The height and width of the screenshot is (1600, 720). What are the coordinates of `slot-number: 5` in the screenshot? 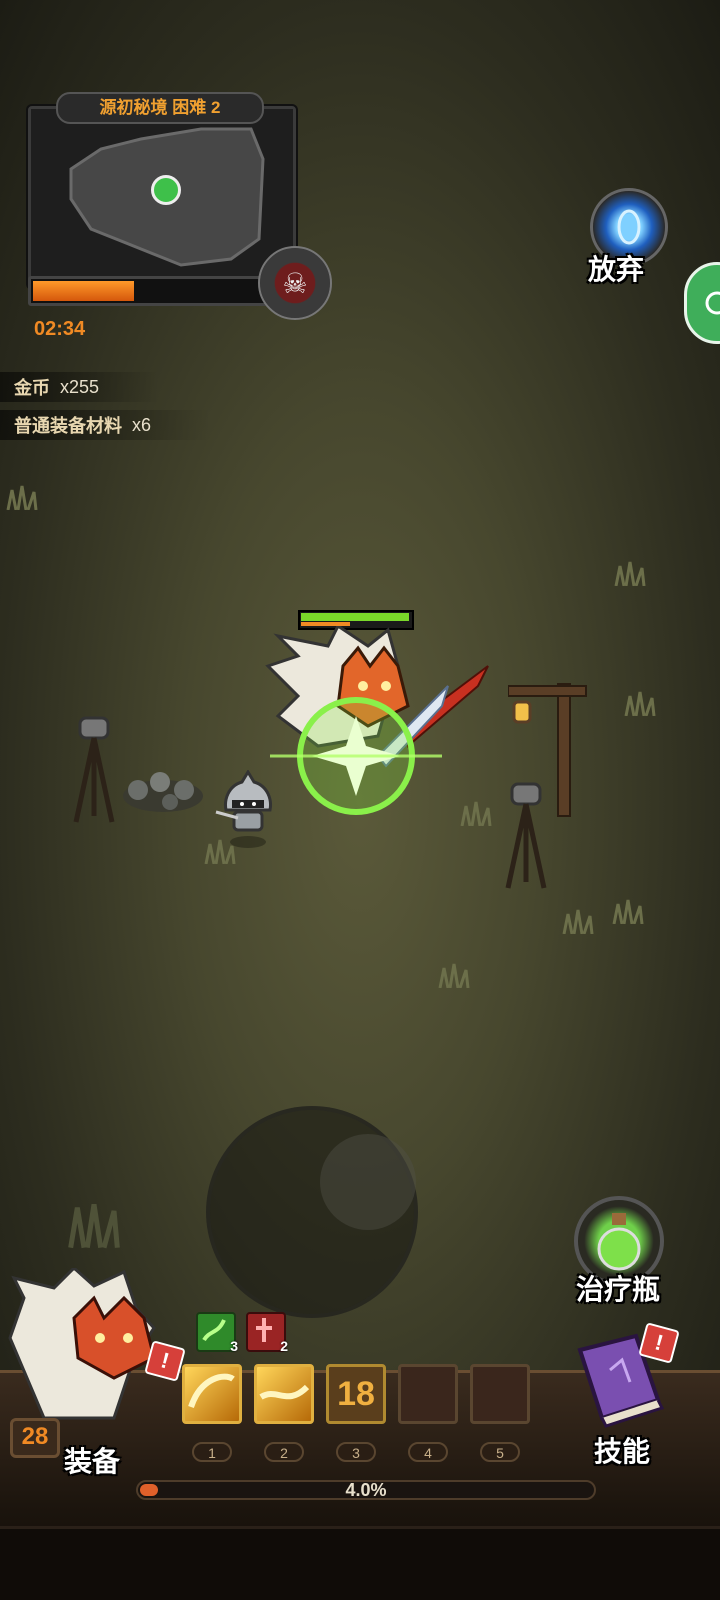 It's located at (500, 1452).